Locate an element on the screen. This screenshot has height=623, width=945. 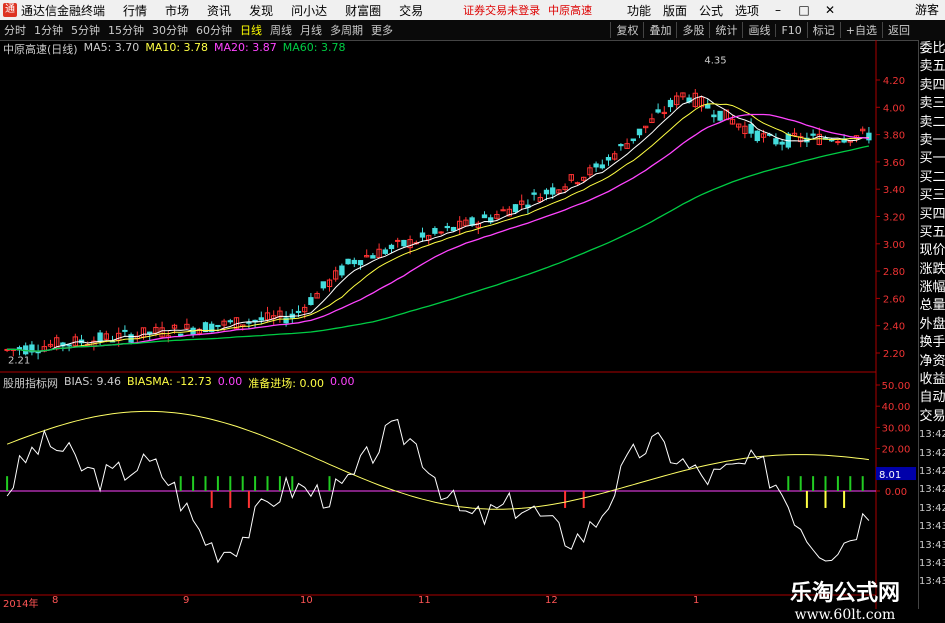
period-more: 更多 is located at coordinates (382, 30).